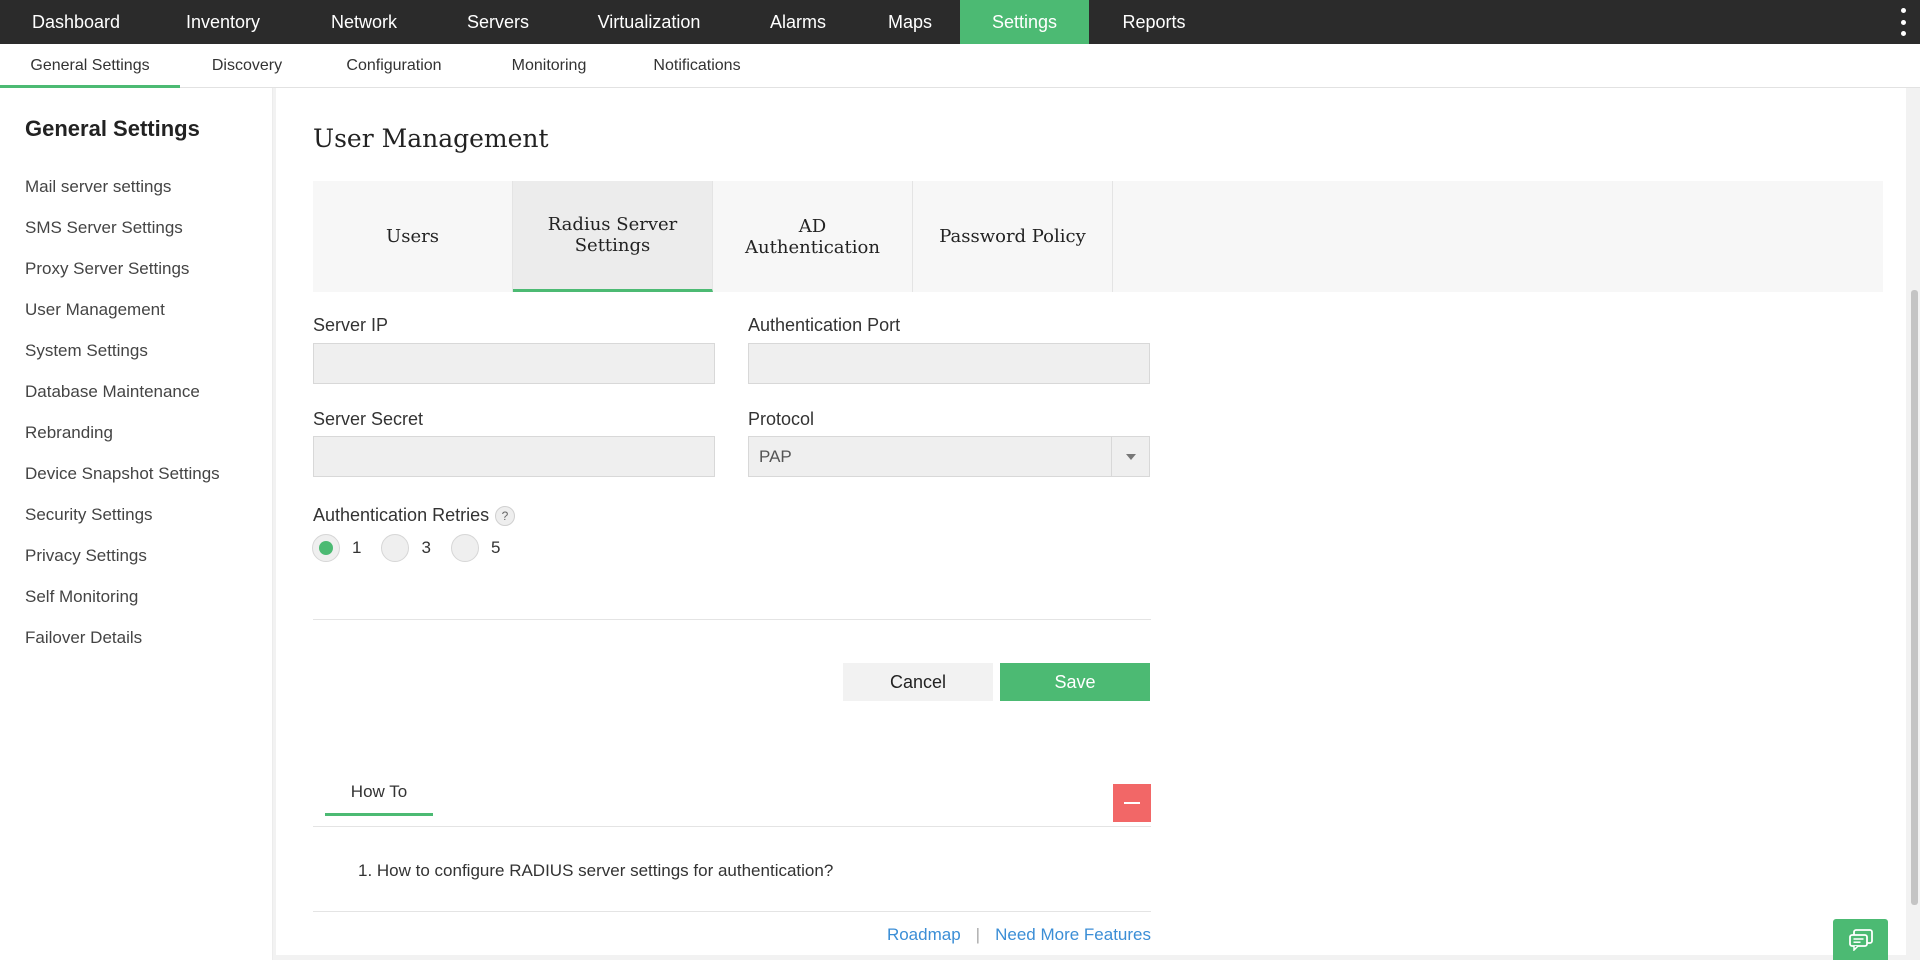  I want to click on sidebar-item-user-management: User Management, so click(122, 321).